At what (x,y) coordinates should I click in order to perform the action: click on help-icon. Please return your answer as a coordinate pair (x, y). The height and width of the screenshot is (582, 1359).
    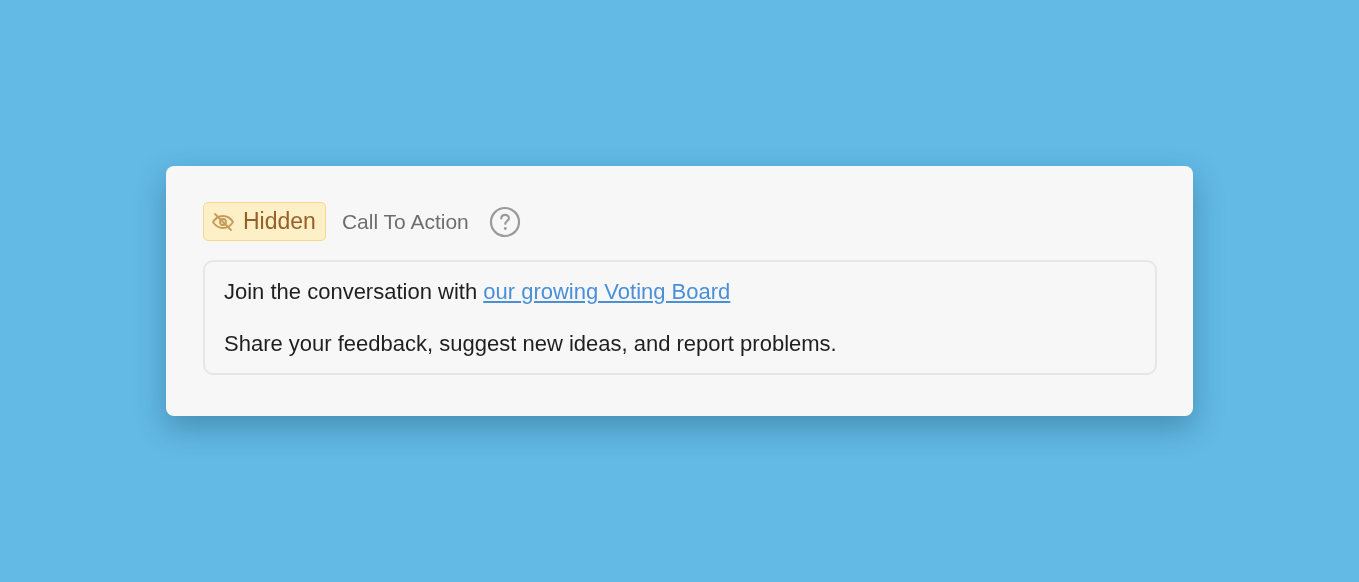
    Looking at the image, I should click on (504, 221).